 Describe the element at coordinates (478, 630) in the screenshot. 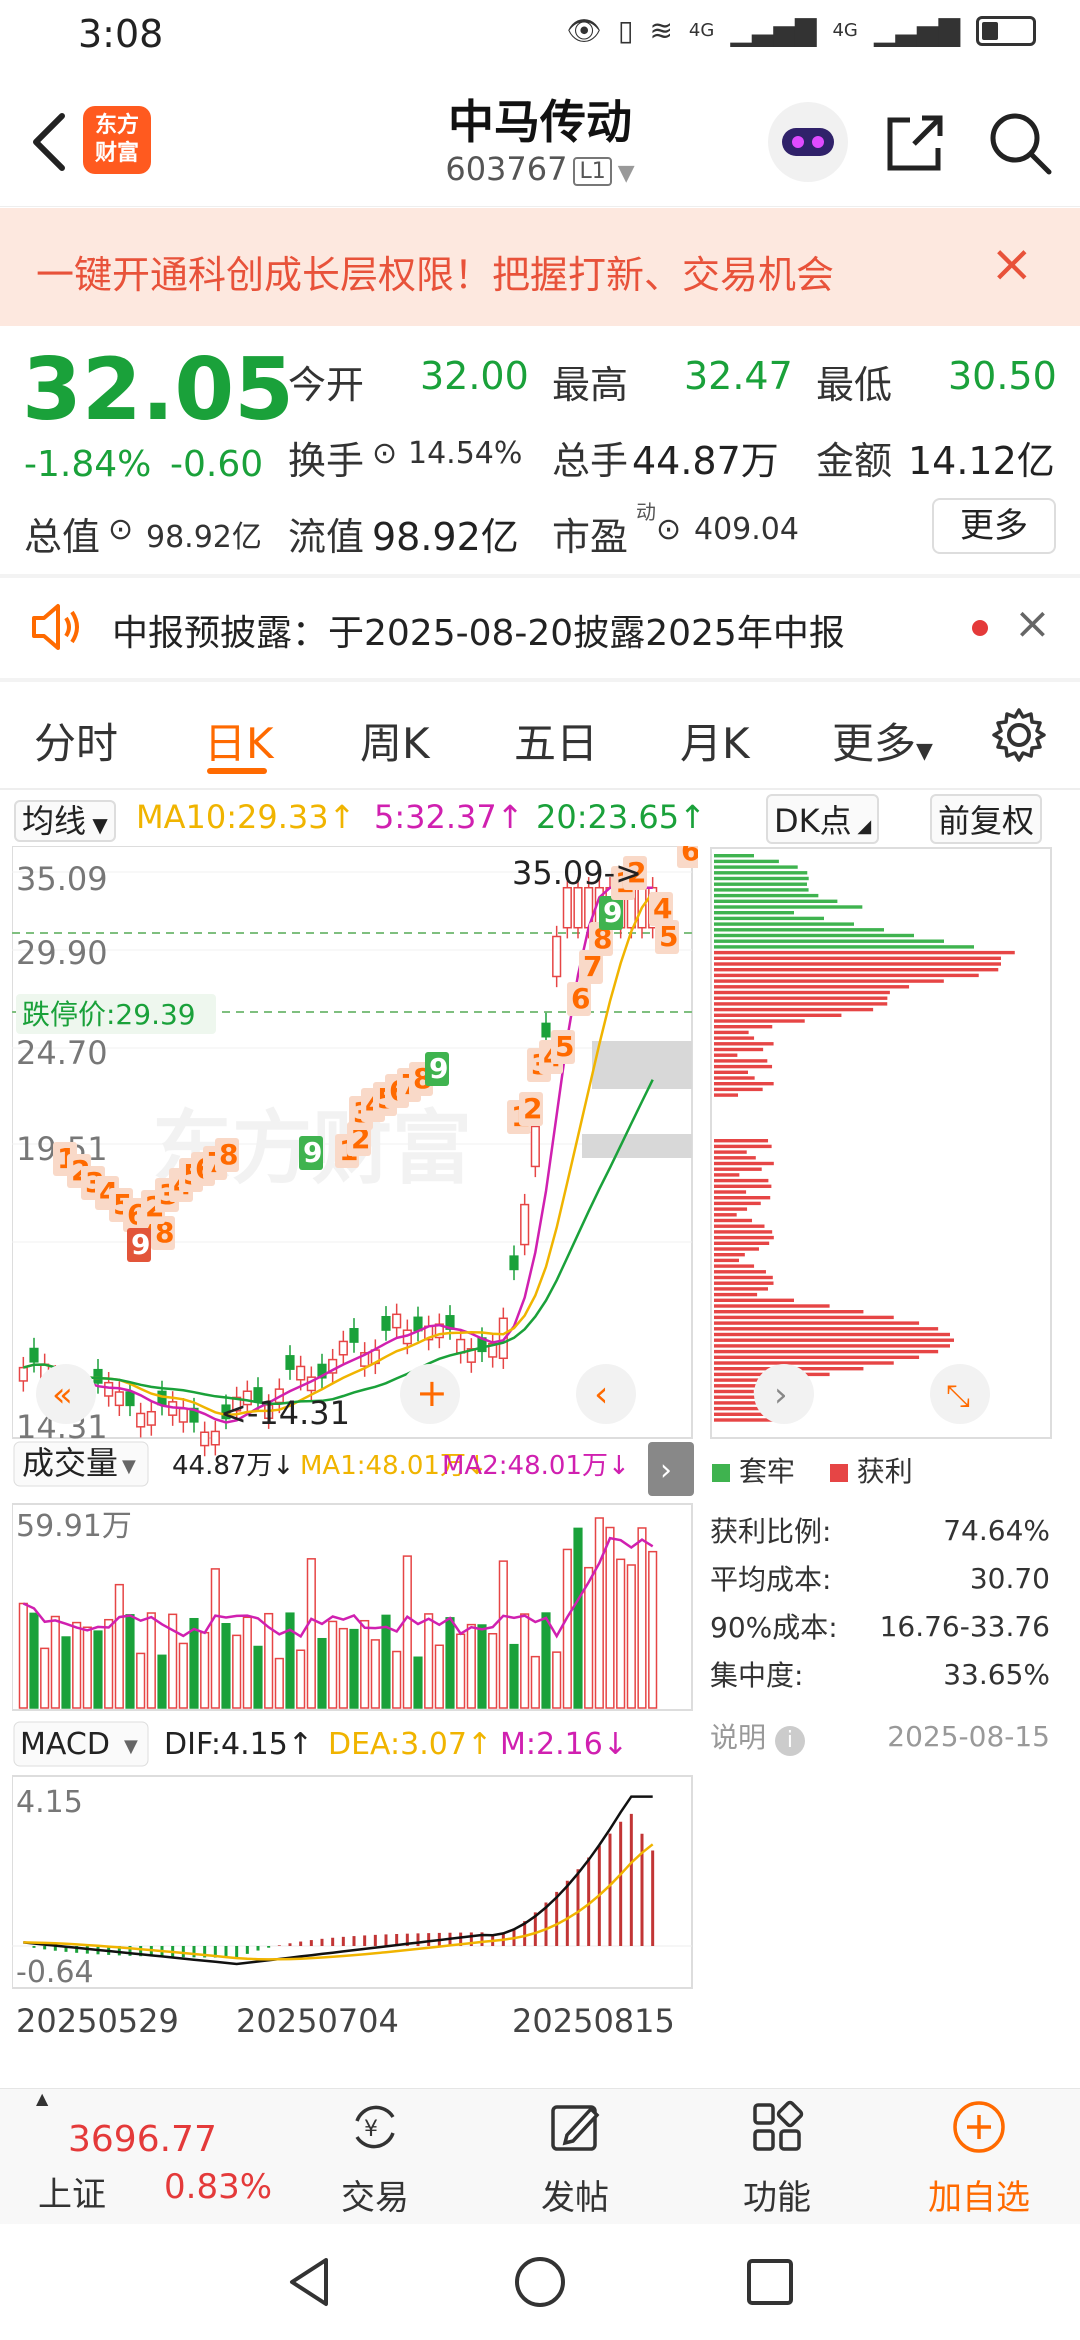

I see `notice-text: 中报预披露：于2025-08-20披露2025年中报` at that location.